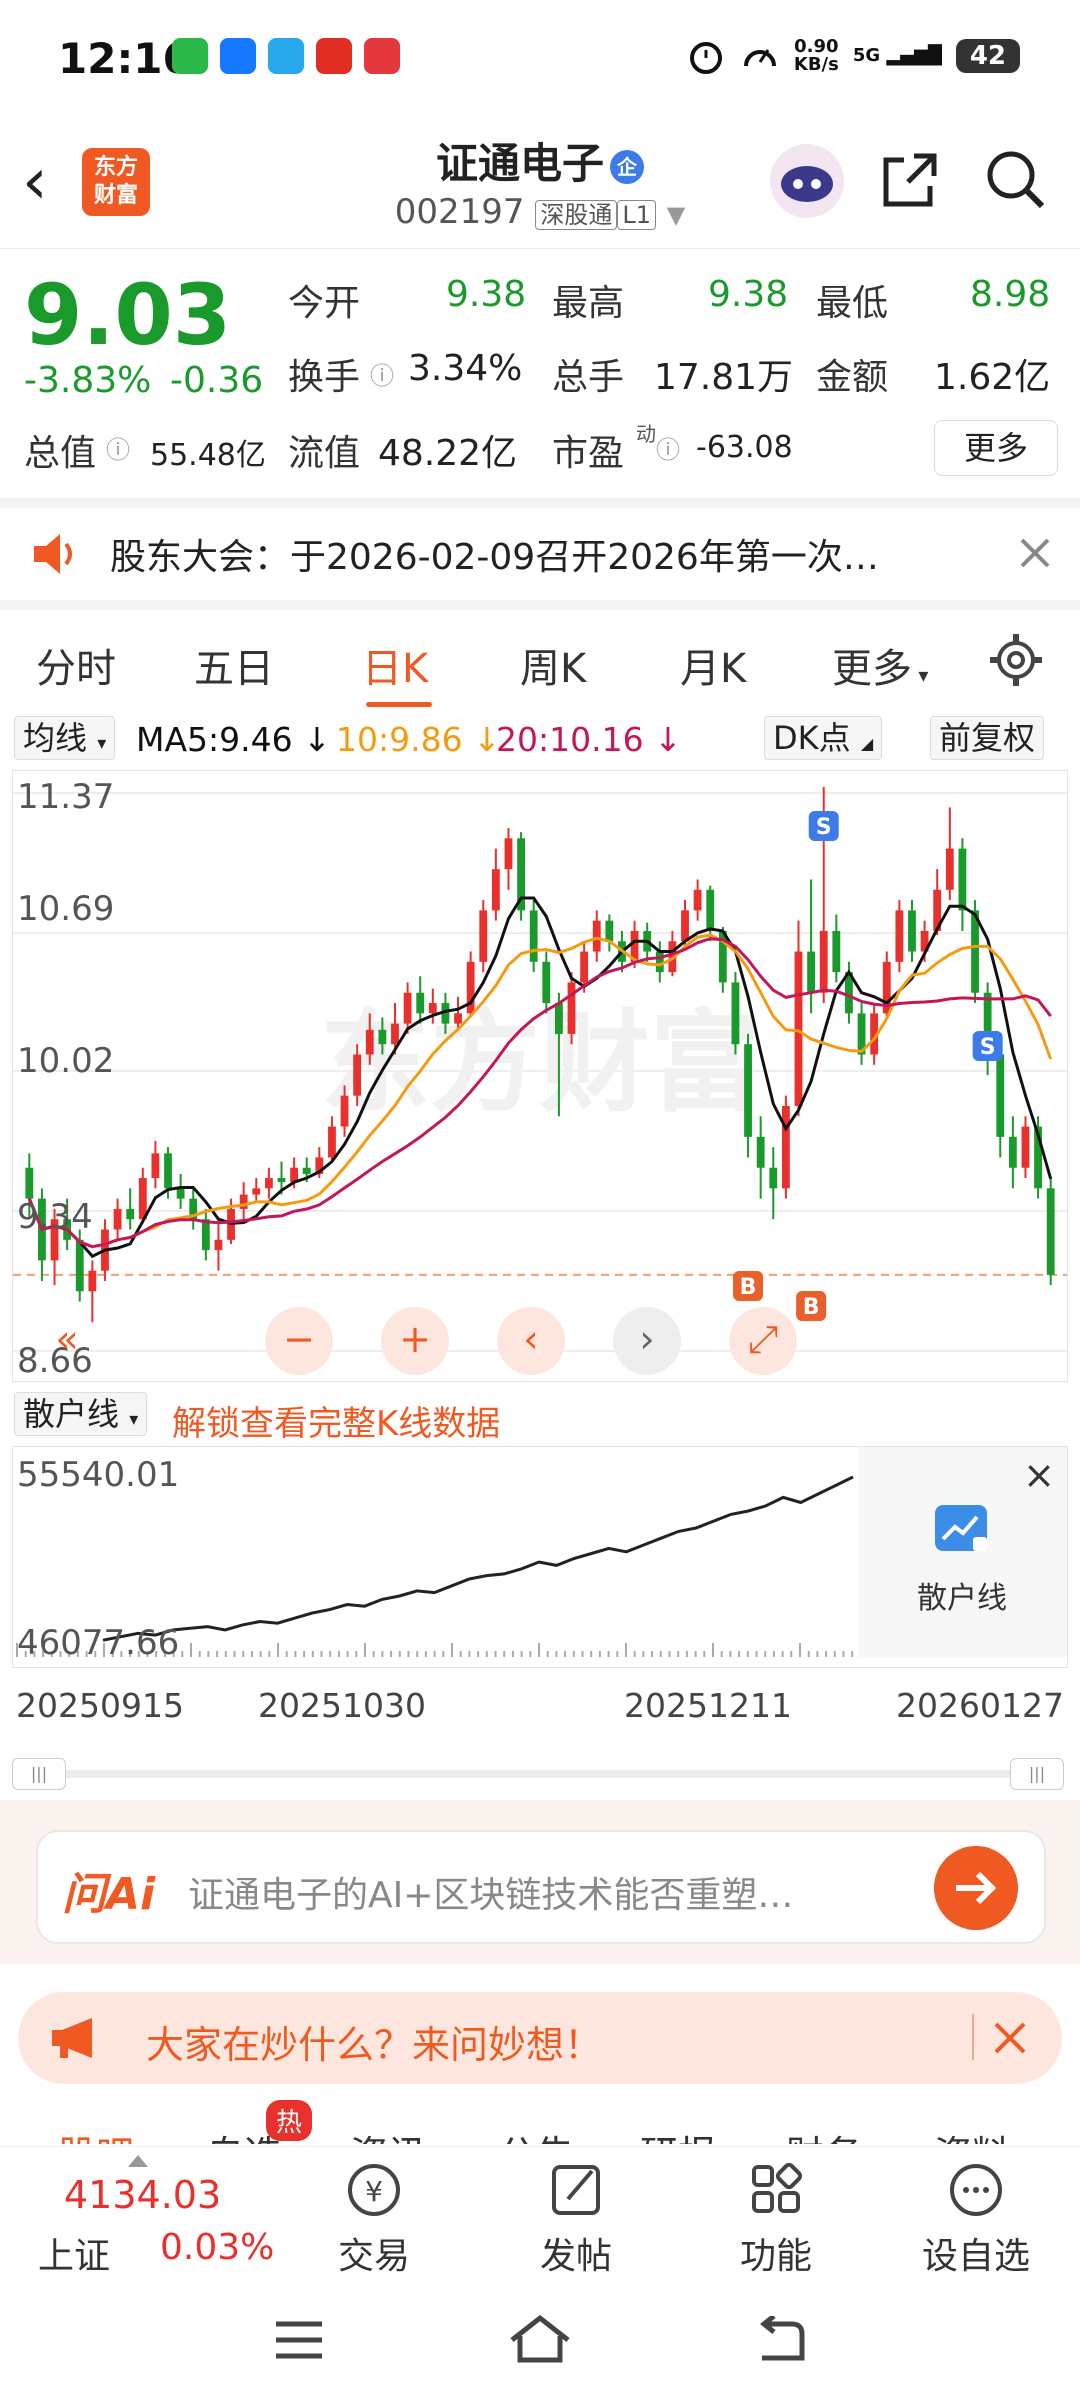 This screenshot has height=2408, width=1080. What do you see at coordinates (234, 665) in the screenshot?
I see `tab-five-day: 五日` at bounding box center [234, 665].